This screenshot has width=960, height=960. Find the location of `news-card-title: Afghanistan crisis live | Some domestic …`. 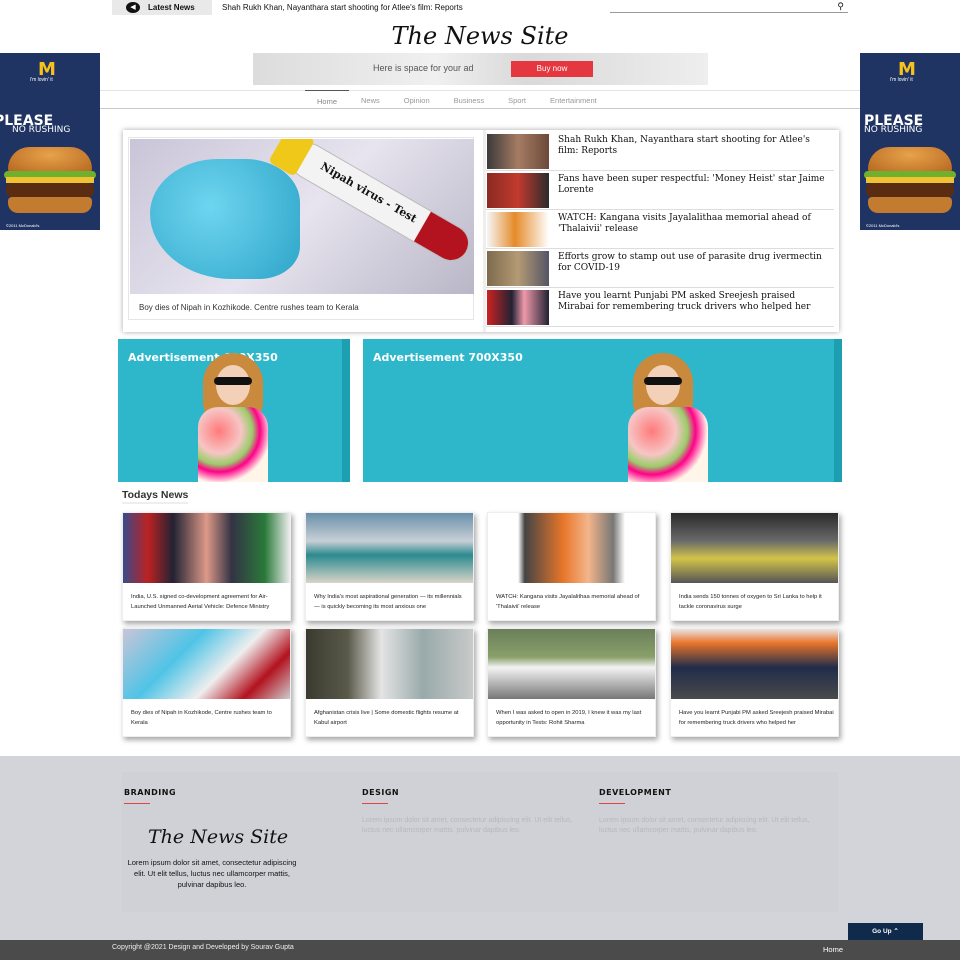

news-card-title: Afghanistan crisis live | Some domestic … is located at coordinates (391, 718).